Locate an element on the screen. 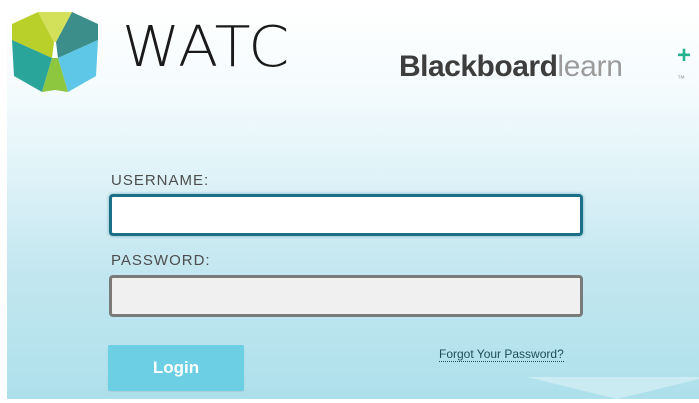  learn-text: learn is located at coordinates (590, 66).